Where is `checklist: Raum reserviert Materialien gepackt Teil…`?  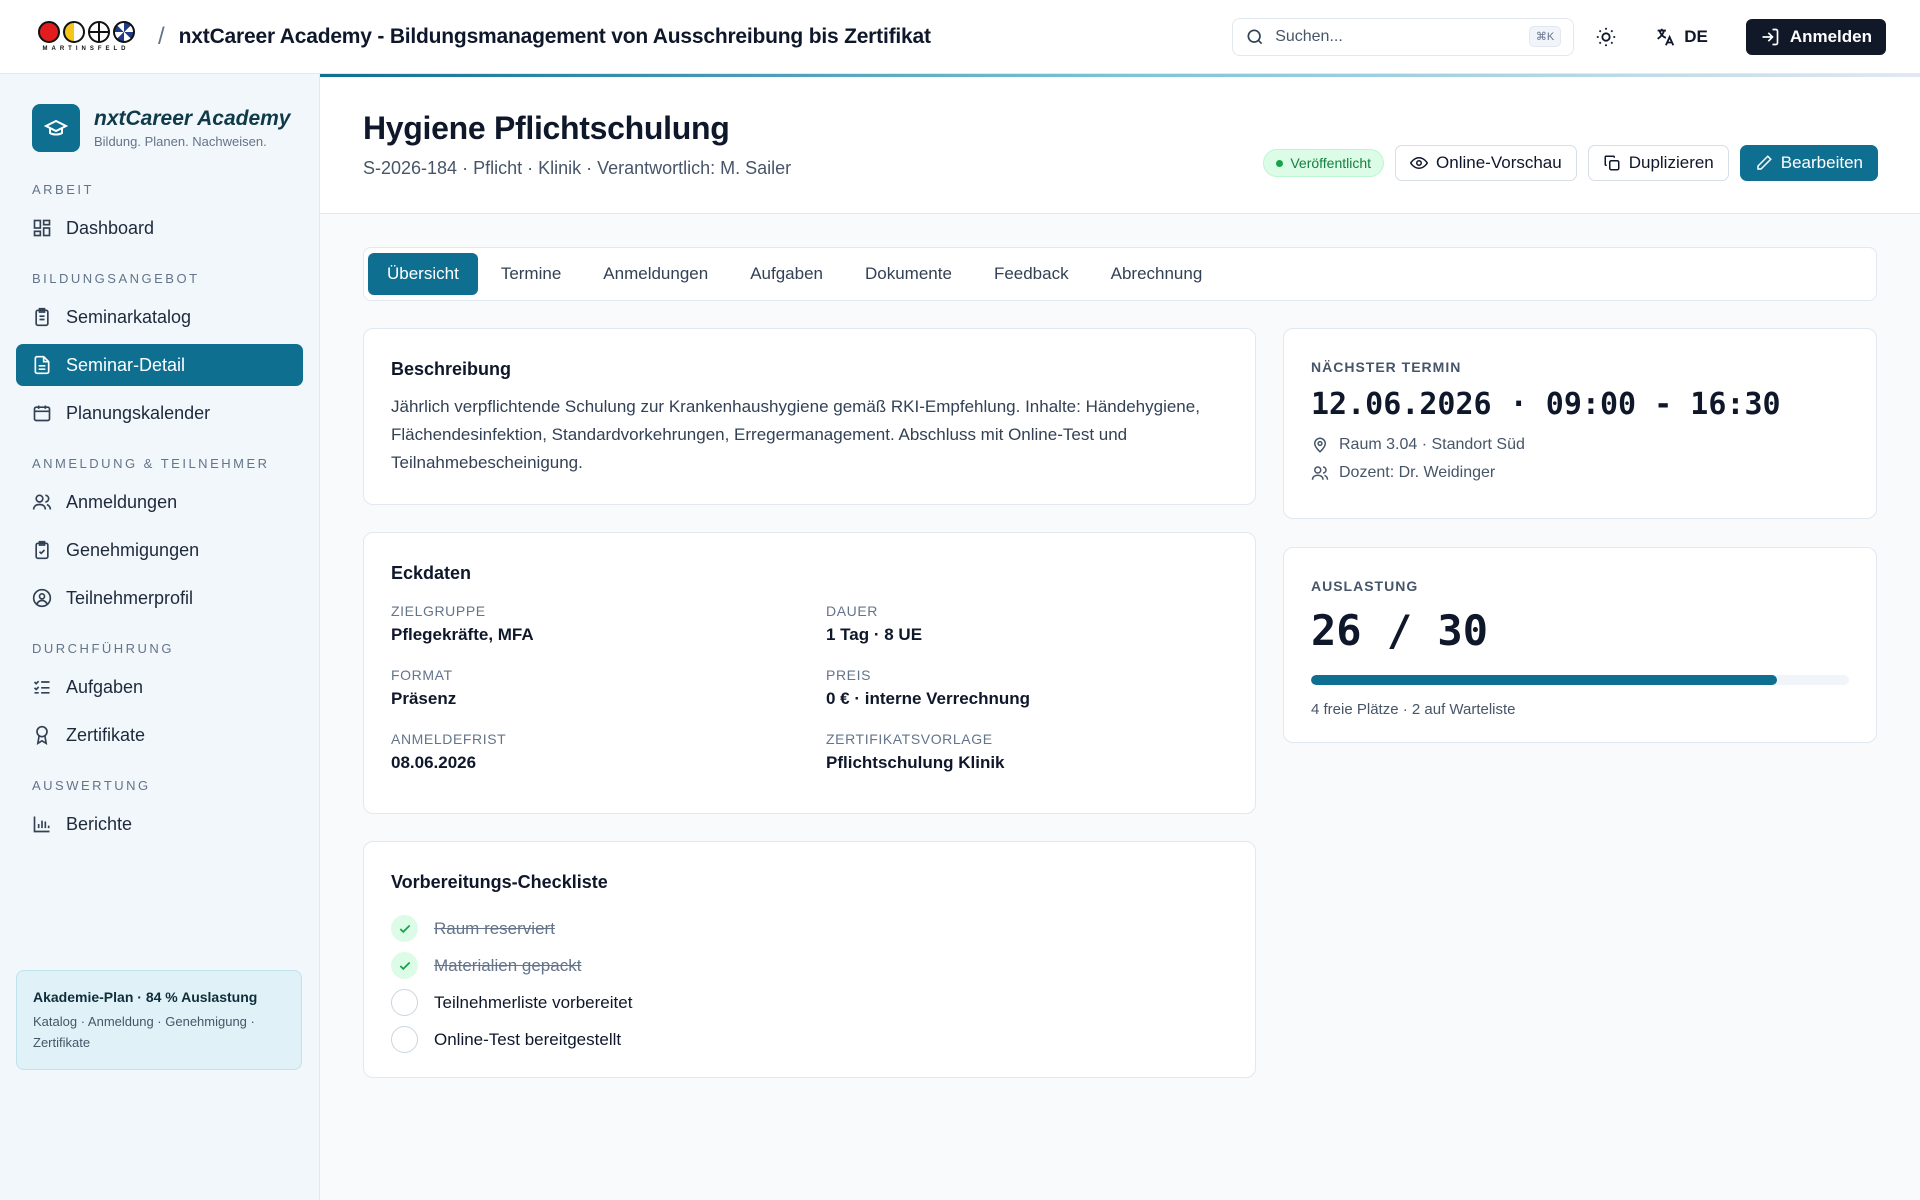
checklist: Raum reserviert Materialien gepackt Teil… is located at coordinates (511, 984).